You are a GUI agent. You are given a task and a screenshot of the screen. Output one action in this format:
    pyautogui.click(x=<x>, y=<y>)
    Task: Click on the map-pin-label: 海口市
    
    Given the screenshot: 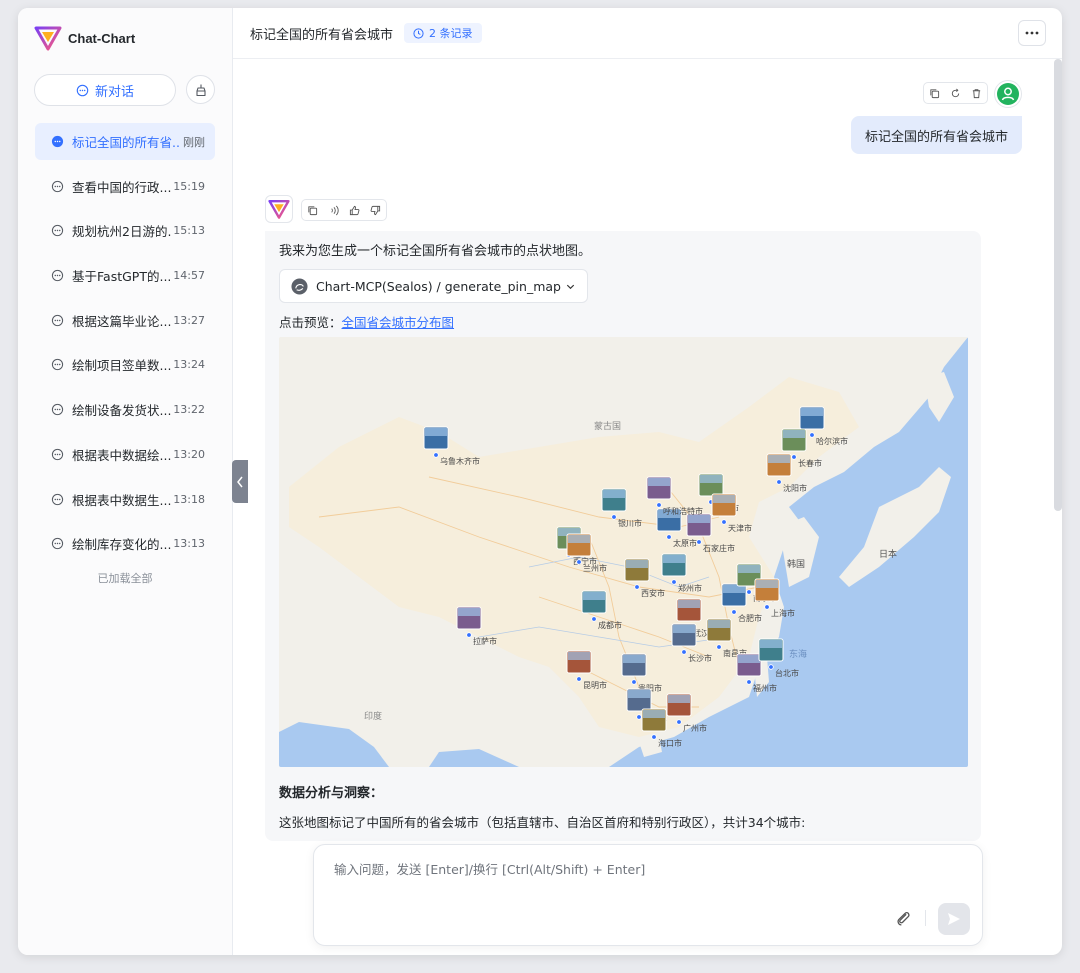 What is the action you would take?
    pyautogui.click(x=670, y=743)
    